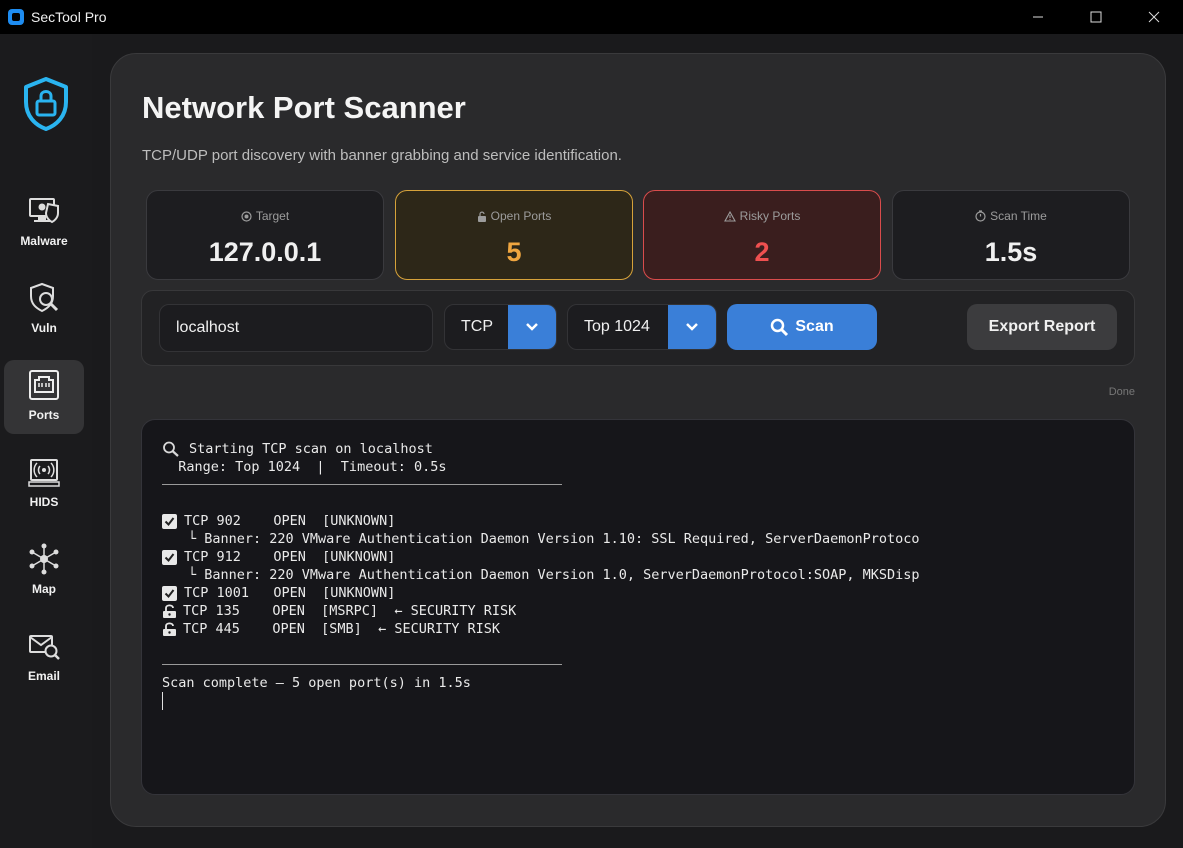 This screenshot has width=1183, height=848. I want to click on maximize-button, so click(1096, 17).